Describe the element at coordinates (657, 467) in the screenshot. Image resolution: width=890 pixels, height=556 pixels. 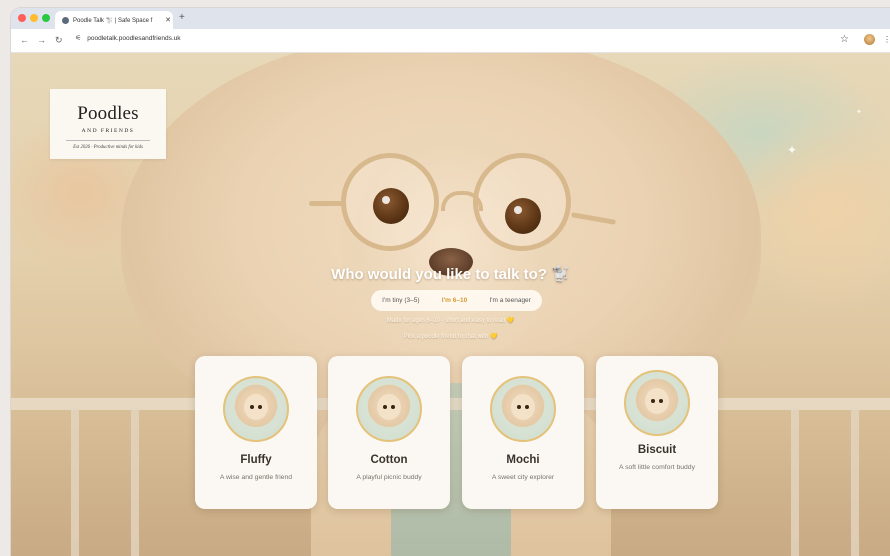
I see `character-description: A soft little comfort buddy` at that location.